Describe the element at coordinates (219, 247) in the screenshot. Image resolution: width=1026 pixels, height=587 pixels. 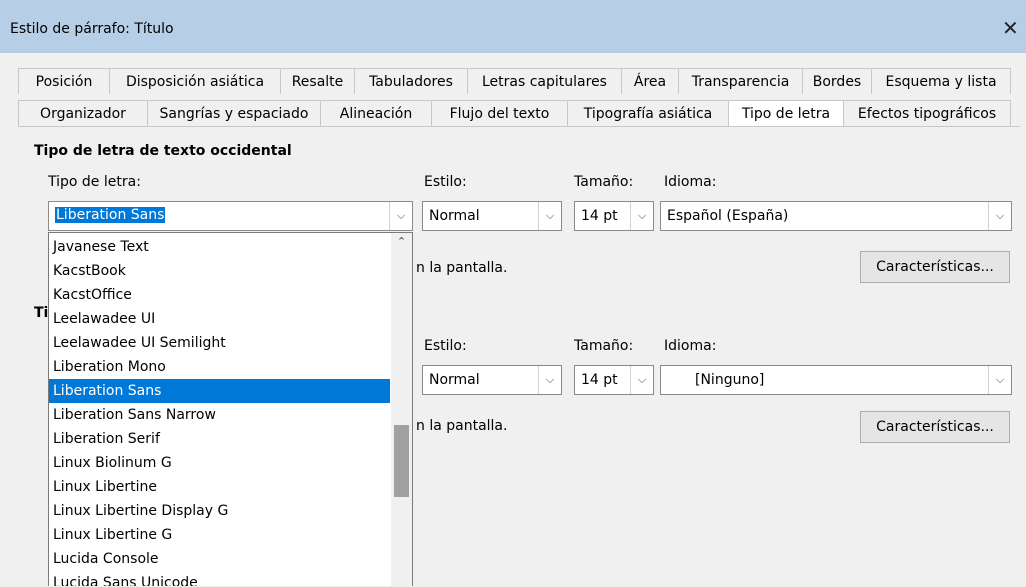
I see `list-item: Javanese Text` at that location.